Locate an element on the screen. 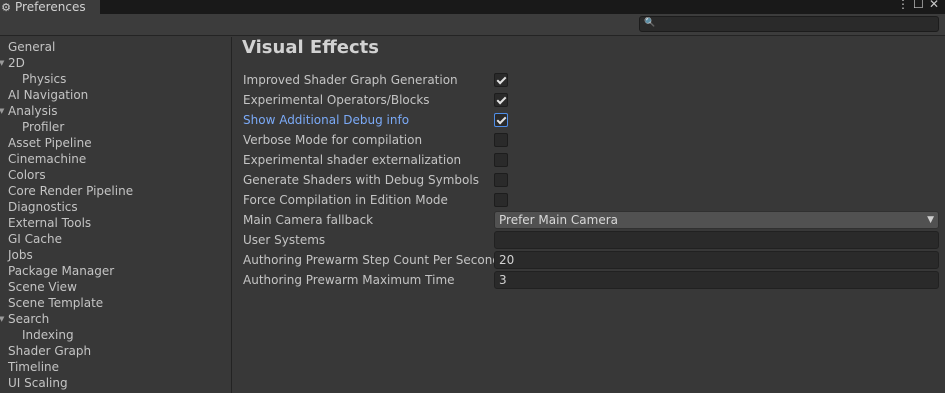 The height and width of the screenshot is (393, 945). more-options-icon: ⋮ is located at coordinates (903, 5).